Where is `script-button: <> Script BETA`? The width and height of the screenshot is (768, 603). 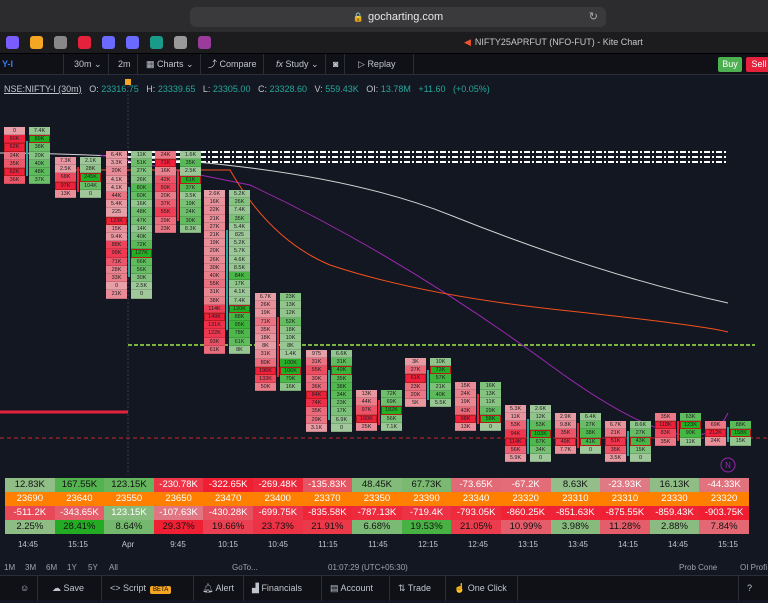
script-button: <> Script BETA is located at coordinates (148, 588).